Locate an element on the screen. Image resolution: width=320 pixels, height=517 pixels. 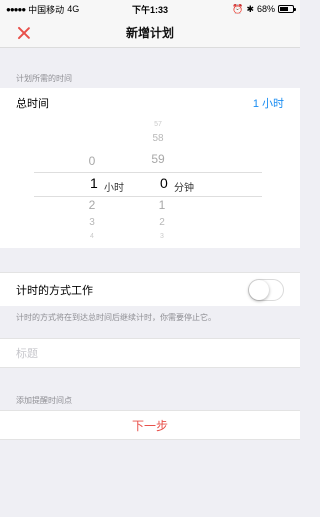
timer-mode-block: 计时的方式工作 is located at coordinates (150, 289).